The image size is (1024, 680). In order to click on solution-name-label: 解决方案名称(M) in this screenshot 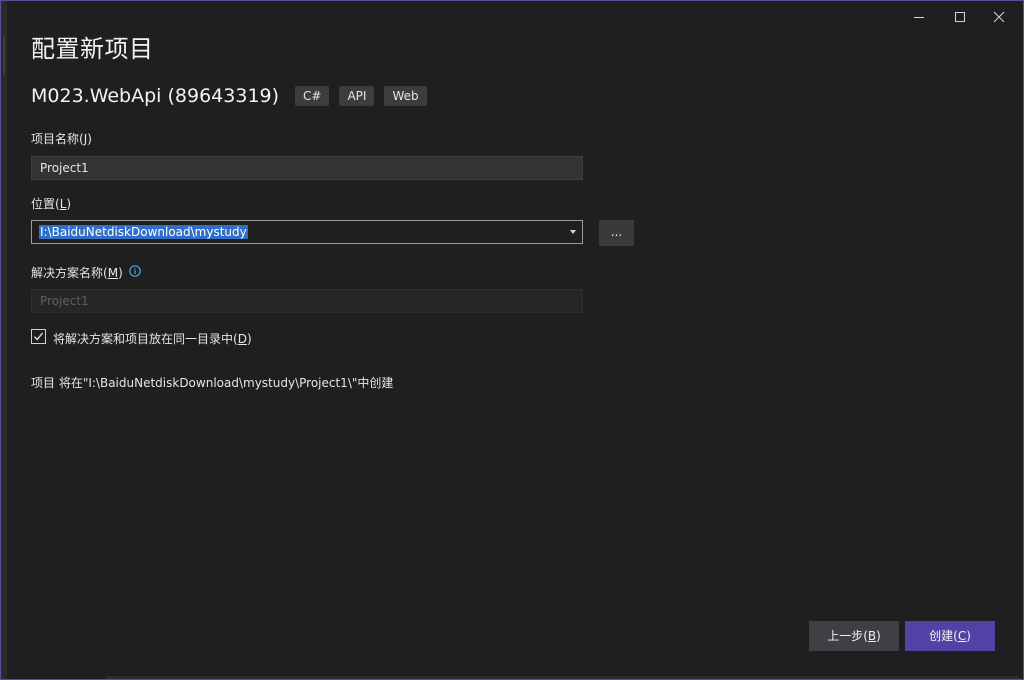, I will do `click(77, 273)`.